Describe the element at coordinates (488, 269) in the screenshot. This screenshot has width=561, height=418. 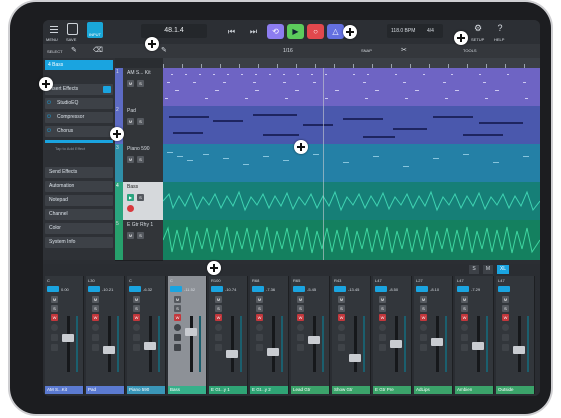
I see `mixer-tab-m: M` at that location.